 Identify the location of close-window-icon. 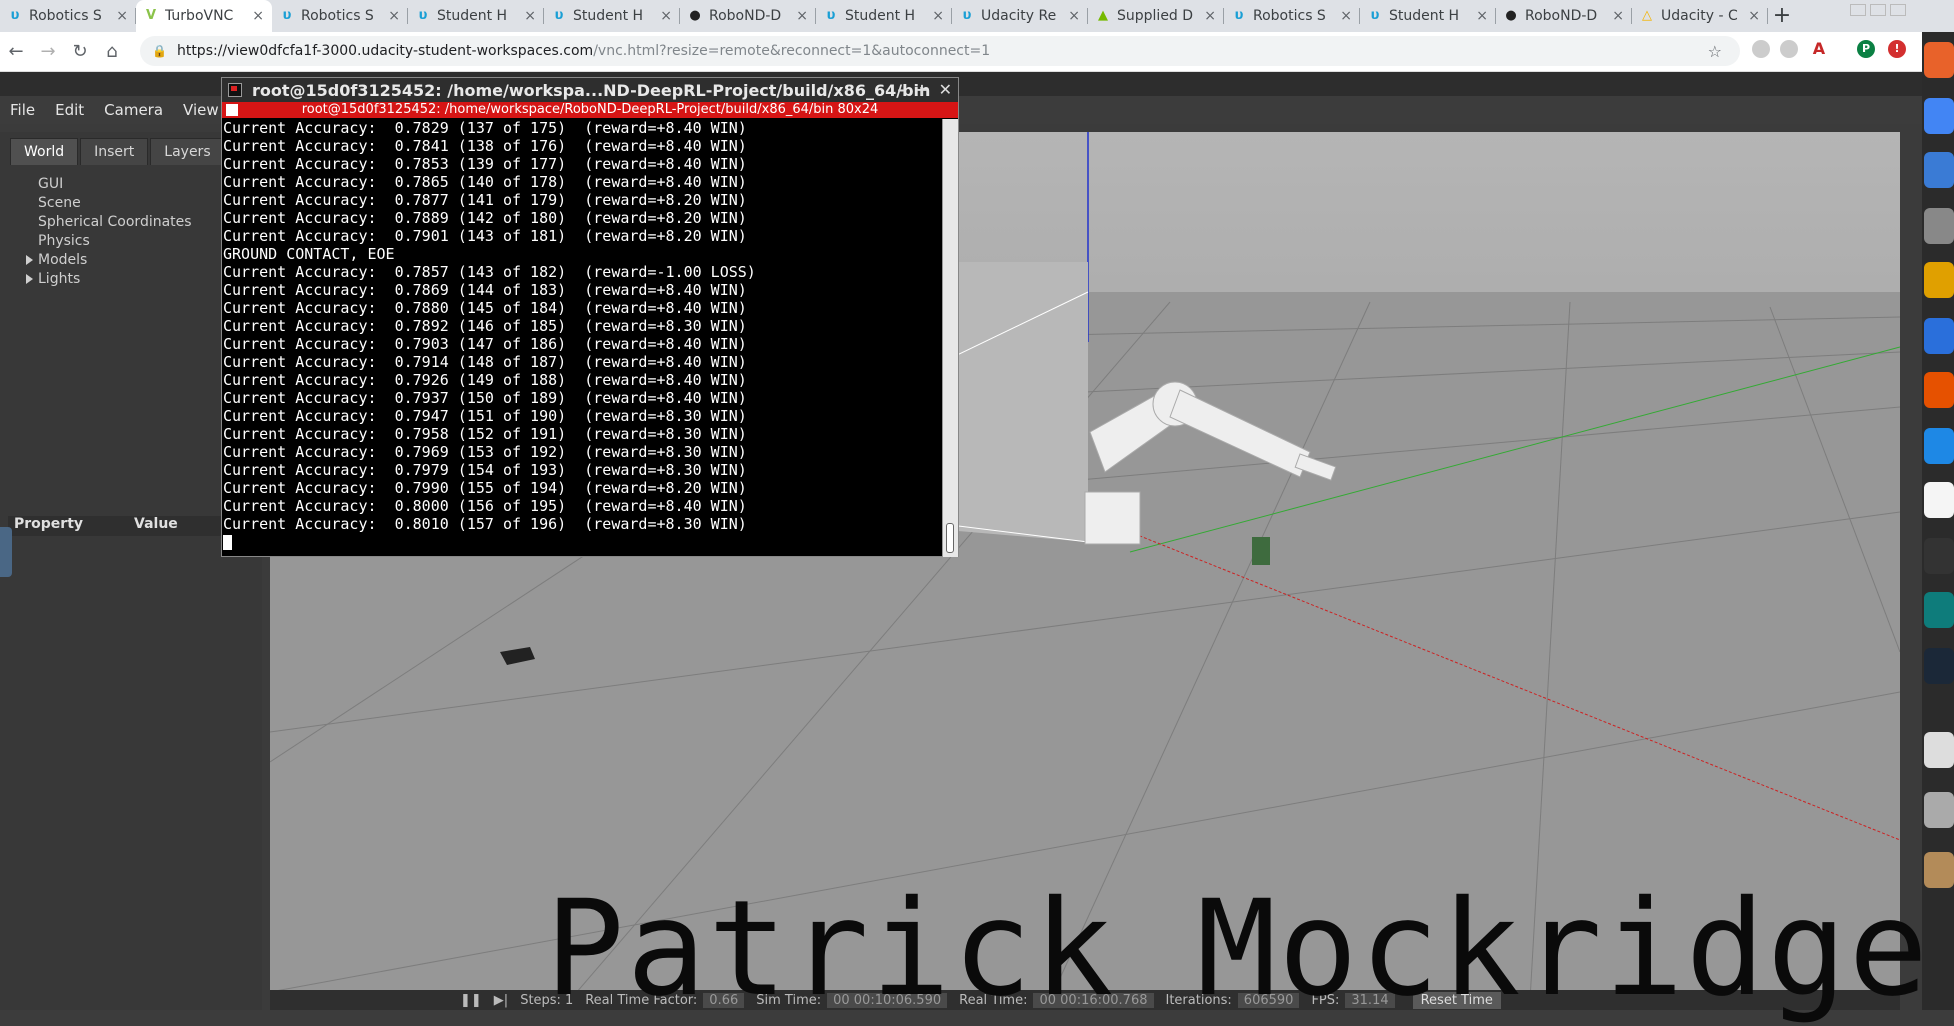
(1898, 10).